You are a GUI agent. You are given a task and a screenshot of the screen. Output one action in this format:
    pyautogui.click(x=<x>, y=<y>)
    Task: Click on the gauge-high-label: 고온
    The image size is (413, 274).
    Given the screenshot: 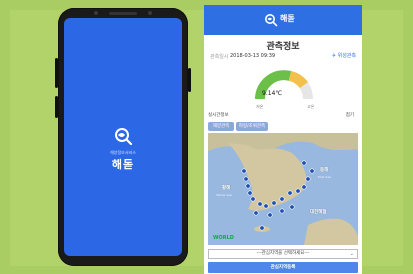 What is the action you would take?
    pyautogui.click(x=311, y=106)
    